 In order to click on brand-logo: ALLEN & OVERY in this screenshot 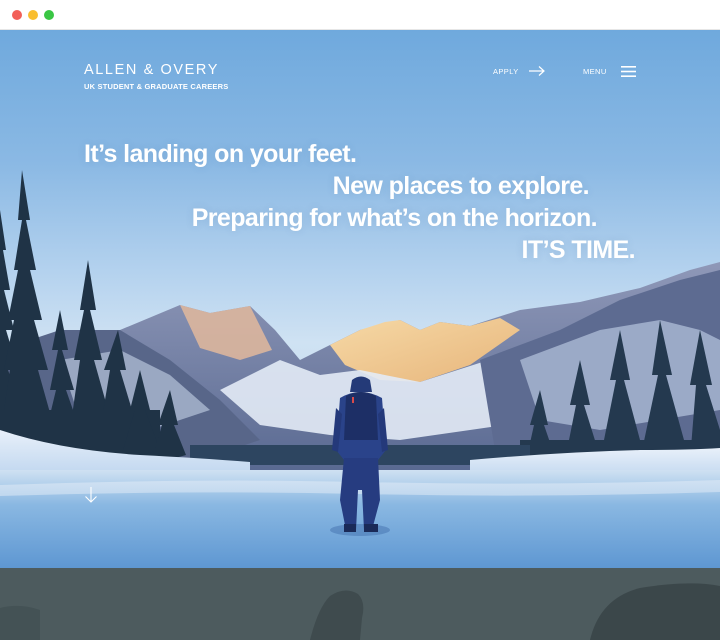, I will do `click(151, 70)`.